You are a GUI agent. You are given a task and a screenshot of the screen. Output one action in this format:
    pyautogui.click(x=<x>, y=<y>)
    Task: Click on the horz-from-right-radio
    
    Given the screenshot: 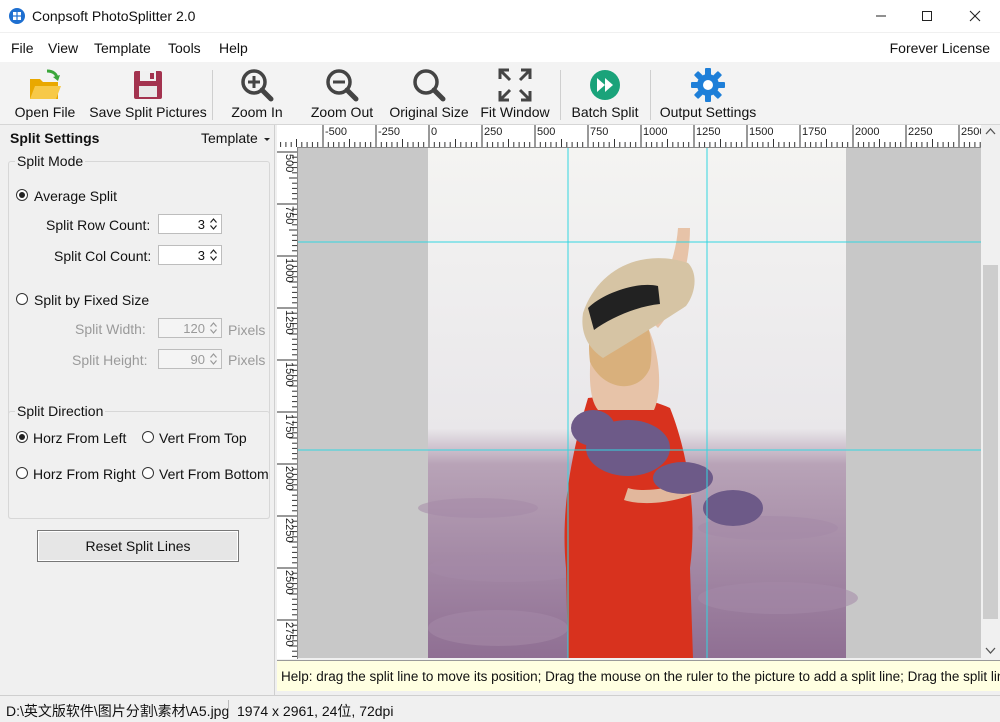 What is the action you would take?
    pyautogui.click(x=22, y=473)
    